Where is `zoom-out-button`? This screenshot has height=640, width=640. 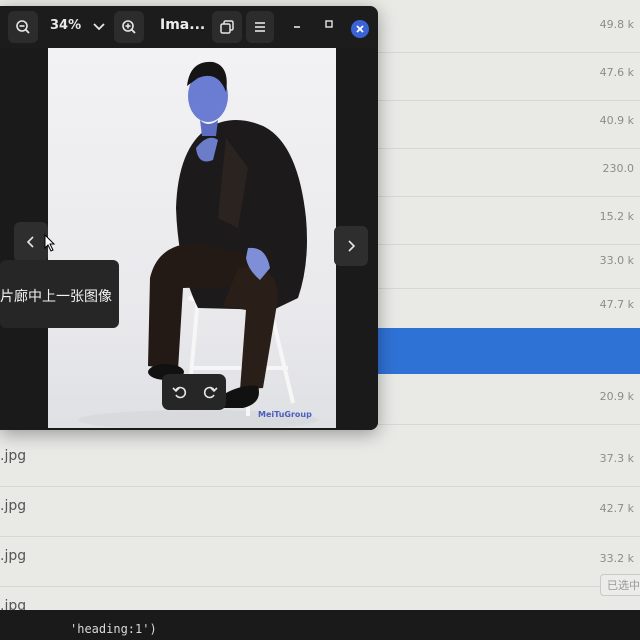 zoom-out-button is located at coordinates (23, 27).